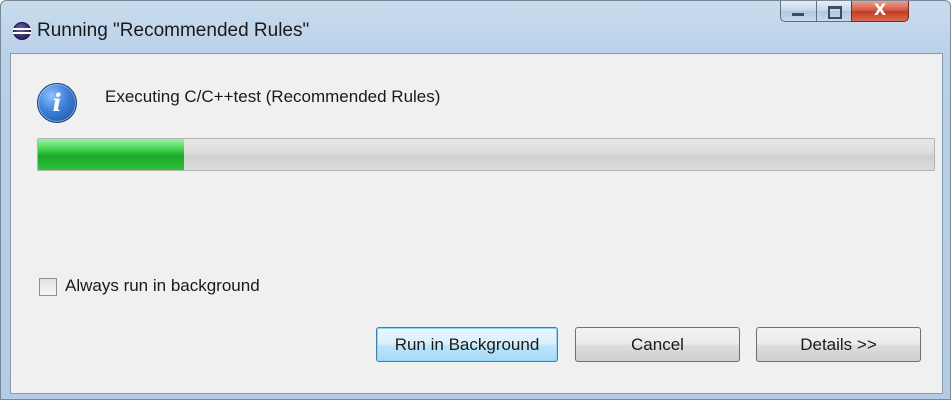  I want to click on maximize-icon, so click(835, 12).